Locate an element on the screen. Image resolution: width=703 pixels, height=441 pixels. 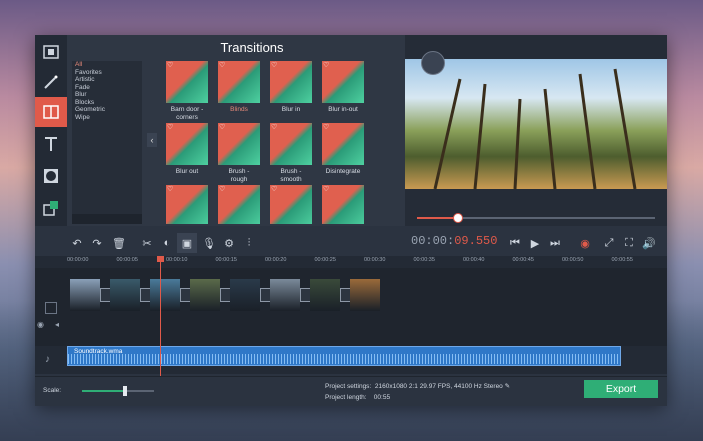
audio-clip: Soundtrack.wma is located at coordinates (344, 356).